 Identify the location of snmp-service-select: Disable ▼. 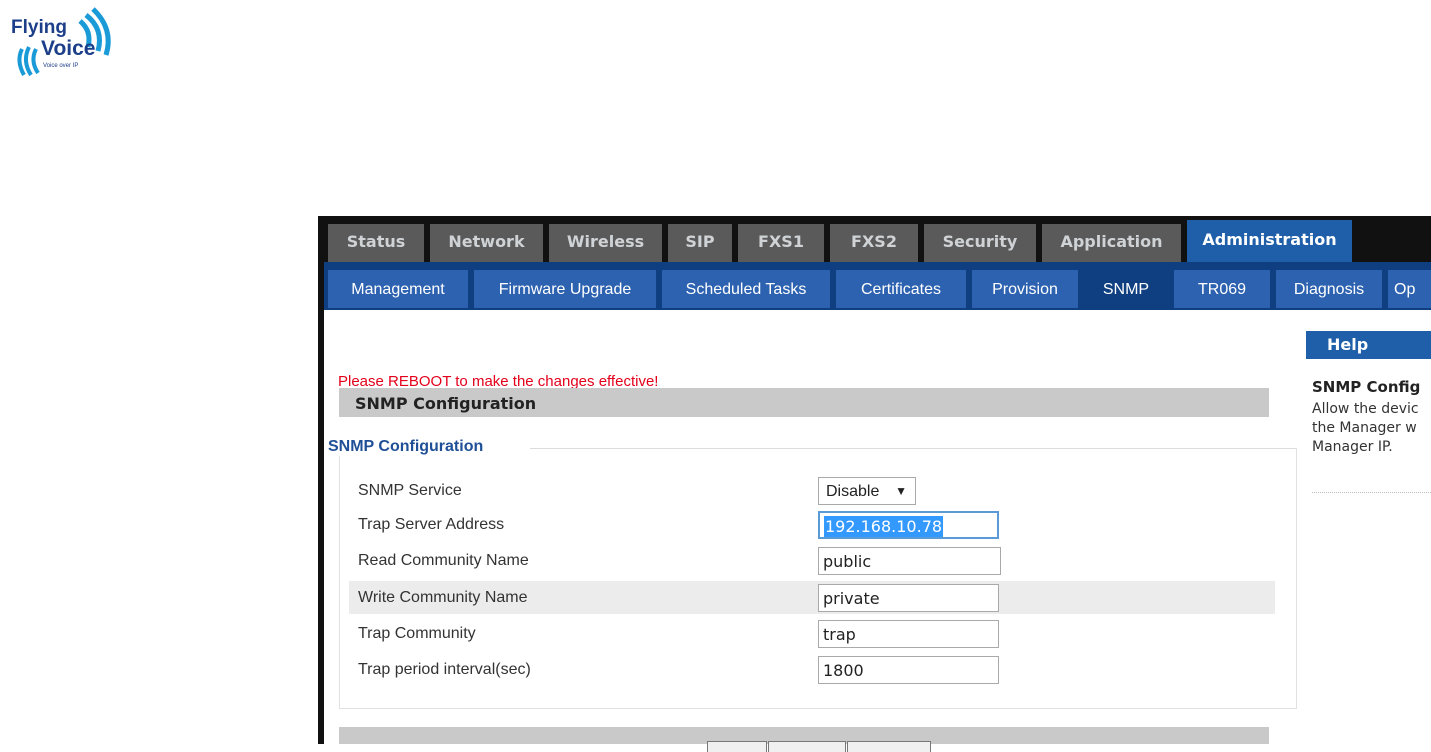
(867, 491).